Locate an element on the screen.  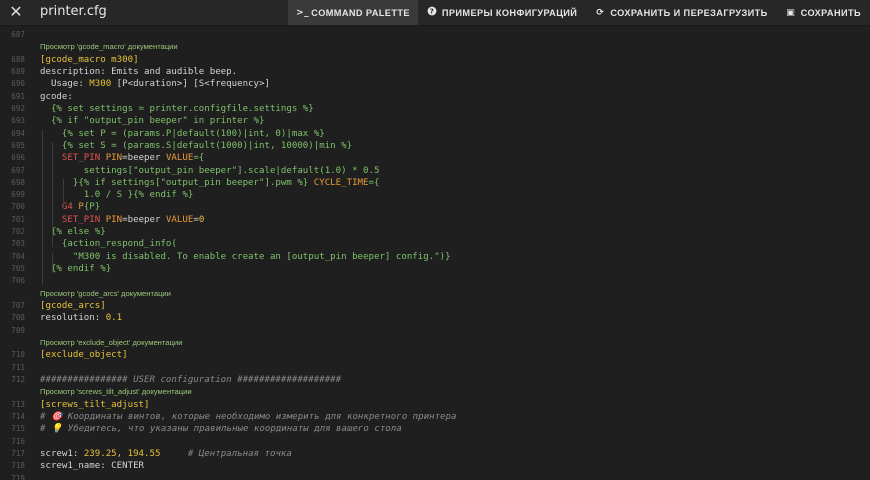
help-circle-icon-svg: ? is located at coordinates (432, 11).